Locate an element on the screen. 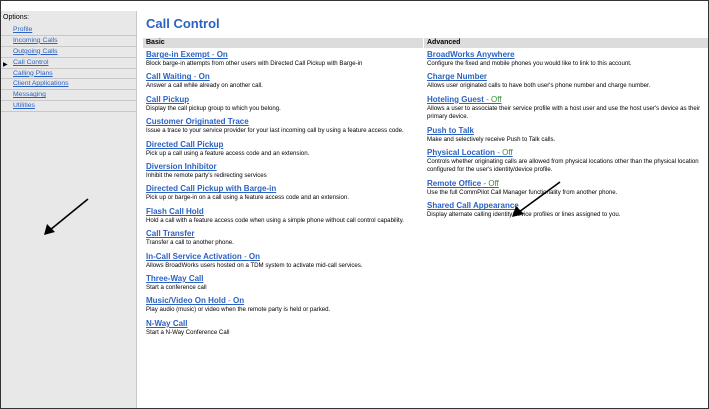  feature-name: Charge Number is located at coordinates (457, 77).